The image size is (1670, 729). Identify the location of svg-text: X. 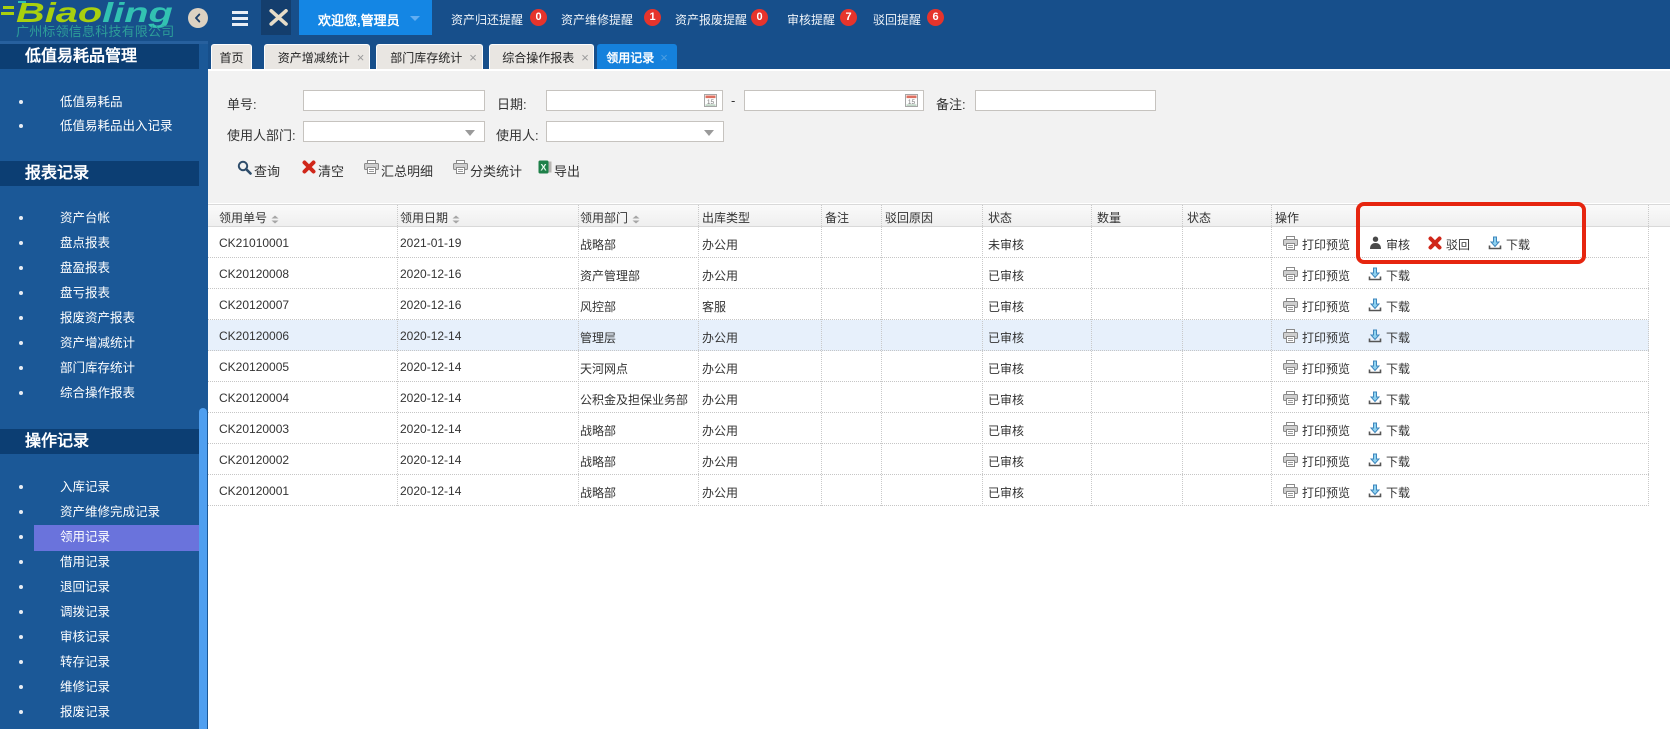
(543, 167).